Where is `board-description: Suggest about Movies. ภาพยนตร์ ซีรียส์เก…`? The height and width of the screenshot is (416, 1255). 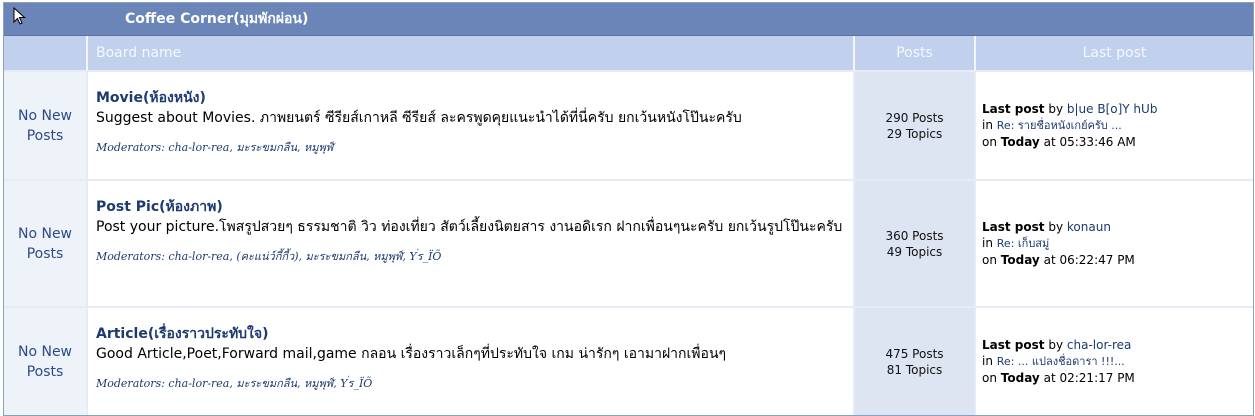
board-description: Suggest about Movies. ภาพยนตร์ ซีรียส์เก… is located at coordinates (419, 118).